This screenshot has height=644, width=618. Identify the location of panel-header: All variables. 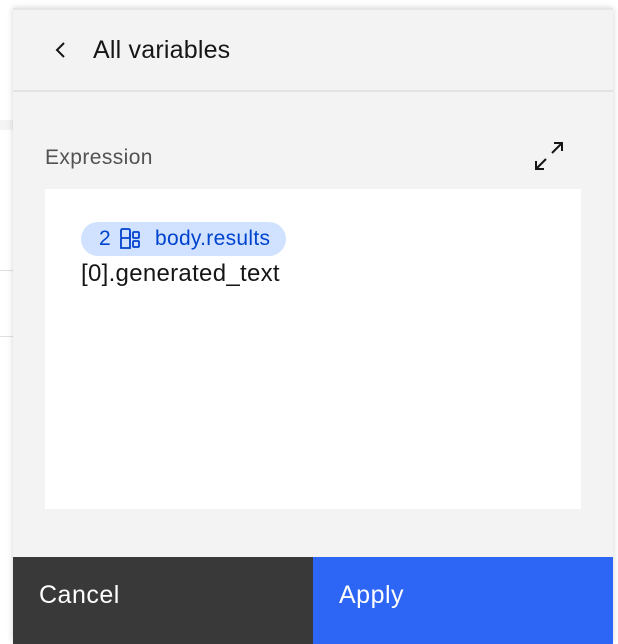
(313, 51).